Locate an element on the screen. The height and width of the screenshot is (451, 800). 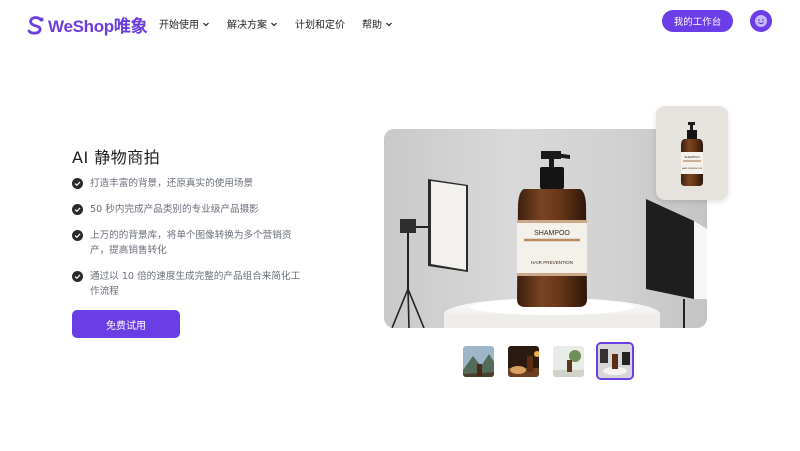
inset-label-bottom: HAIR PREVENTION is located at coordinates (692, 168).